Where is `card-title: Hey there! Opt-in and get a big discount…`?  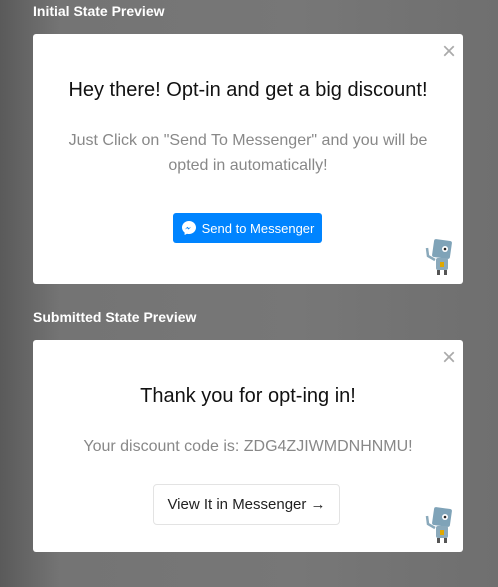 card-title: Hey there! Opt-in and get a big discount… is located at coordinates (248, 90).